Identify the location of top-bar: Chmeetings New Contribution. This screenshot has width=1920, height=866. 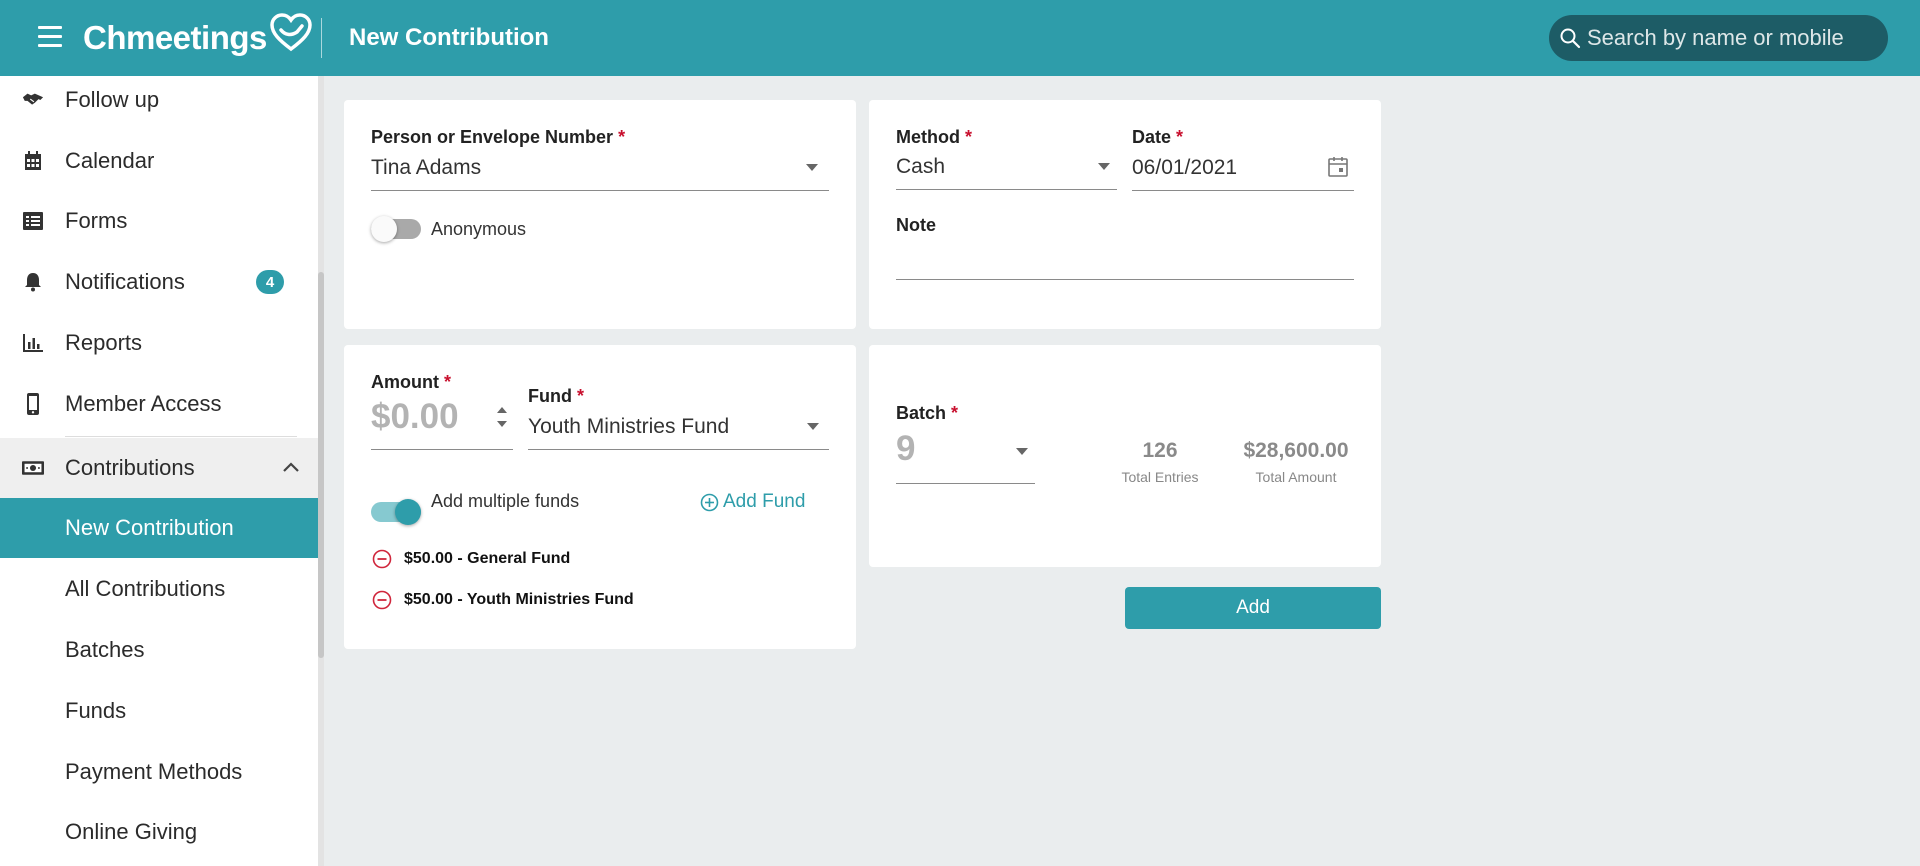
(960, 38).